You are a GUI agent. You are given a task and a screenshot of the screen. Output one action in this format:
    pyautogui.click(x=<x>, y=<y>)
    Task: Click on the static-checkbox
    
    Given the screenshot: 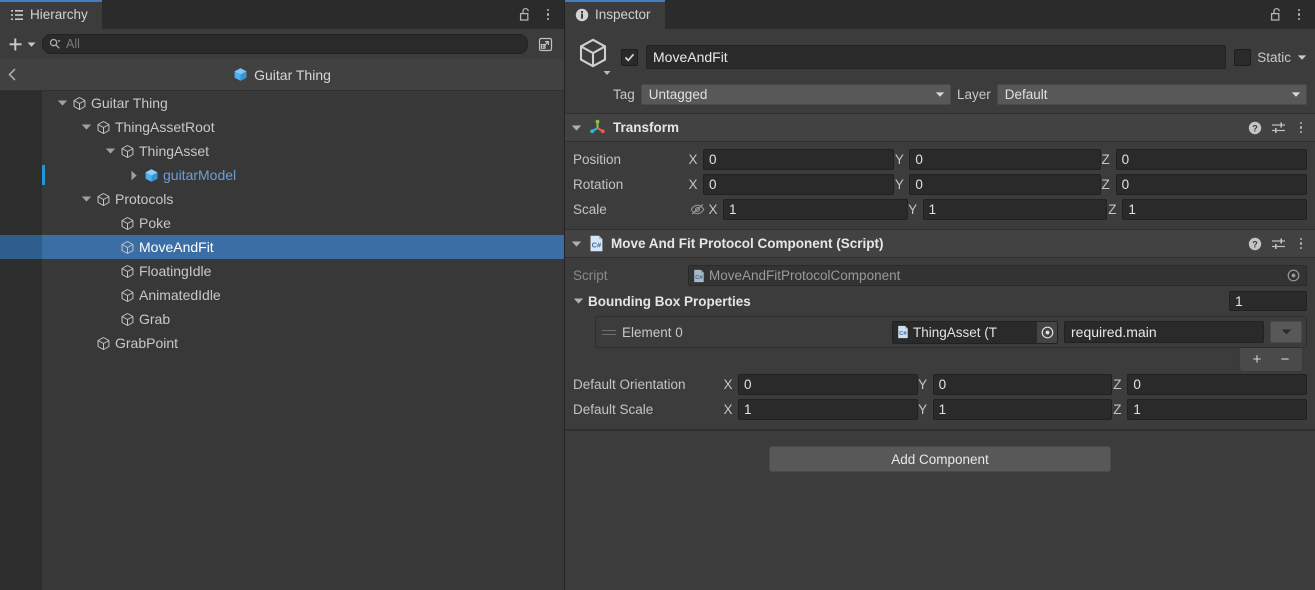 What is the action you would take?
    pyautogui.click(x=1243, y=57)
    